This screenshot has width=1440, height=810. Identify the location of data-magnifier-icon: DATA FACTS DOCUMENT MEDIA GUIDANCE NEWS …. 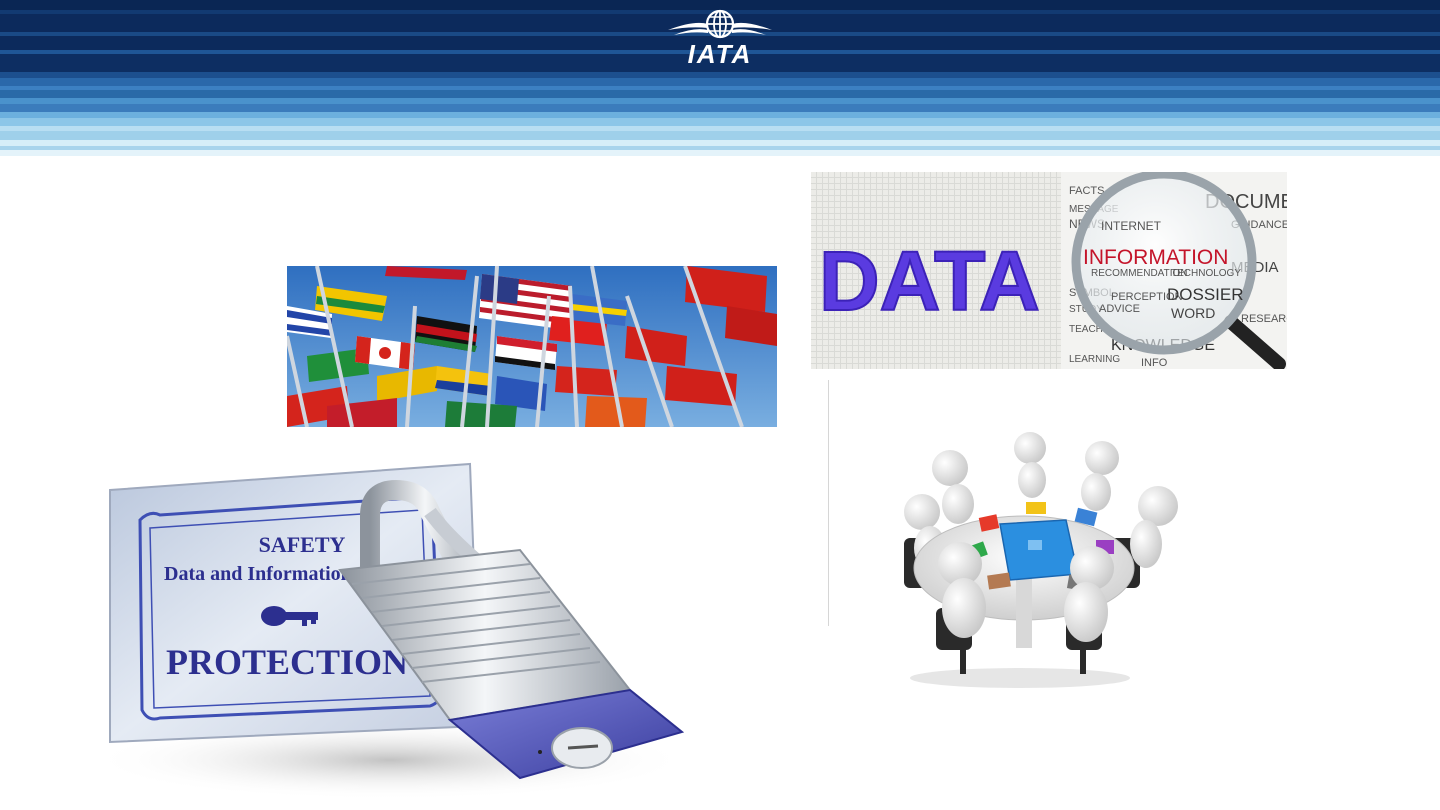
(1049, 270).